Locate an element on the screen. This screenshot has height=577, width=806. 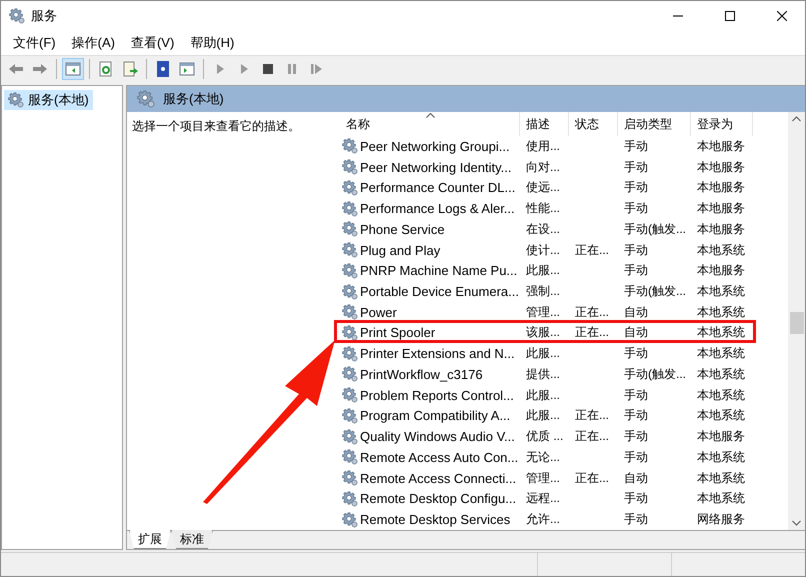
service-name: PrintWorkflow_c3176 is located at coordinates (421, 374).